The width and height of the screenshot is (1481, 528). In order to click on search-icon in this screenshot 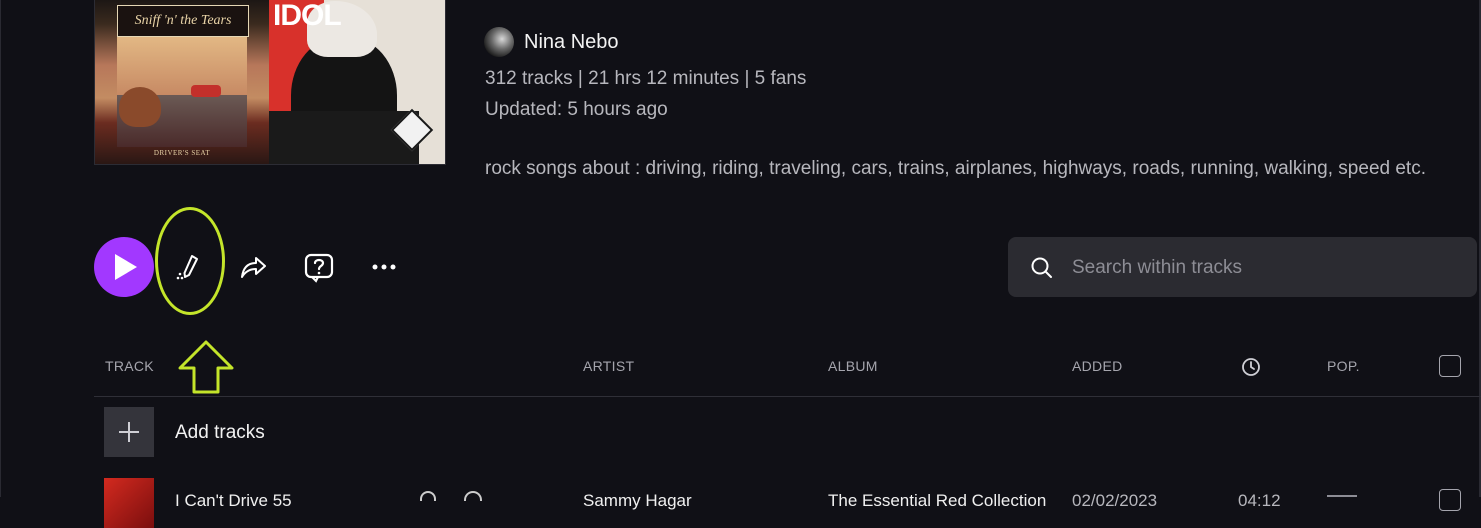, I will do `click(1041, 267)`.